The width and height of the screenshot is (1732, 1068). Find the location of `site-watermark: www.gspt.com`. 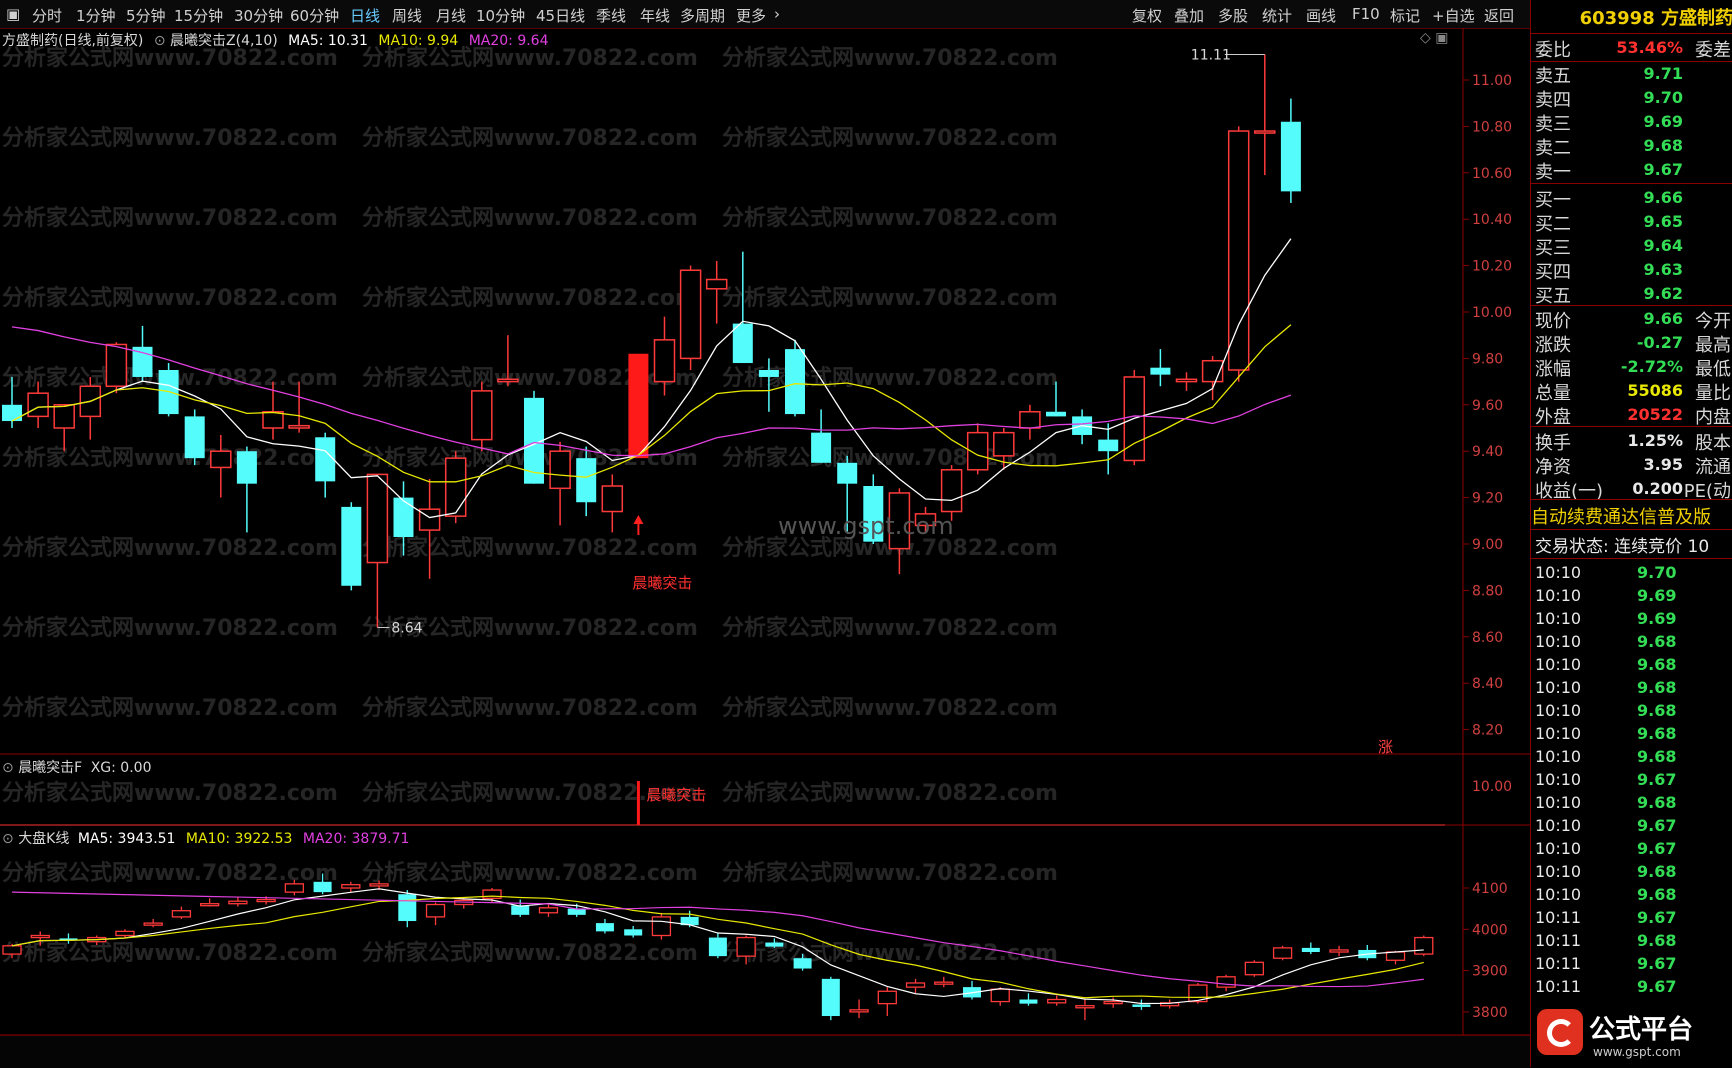

site-watermark: www.gspt.com is located at coordinates (866, 526).